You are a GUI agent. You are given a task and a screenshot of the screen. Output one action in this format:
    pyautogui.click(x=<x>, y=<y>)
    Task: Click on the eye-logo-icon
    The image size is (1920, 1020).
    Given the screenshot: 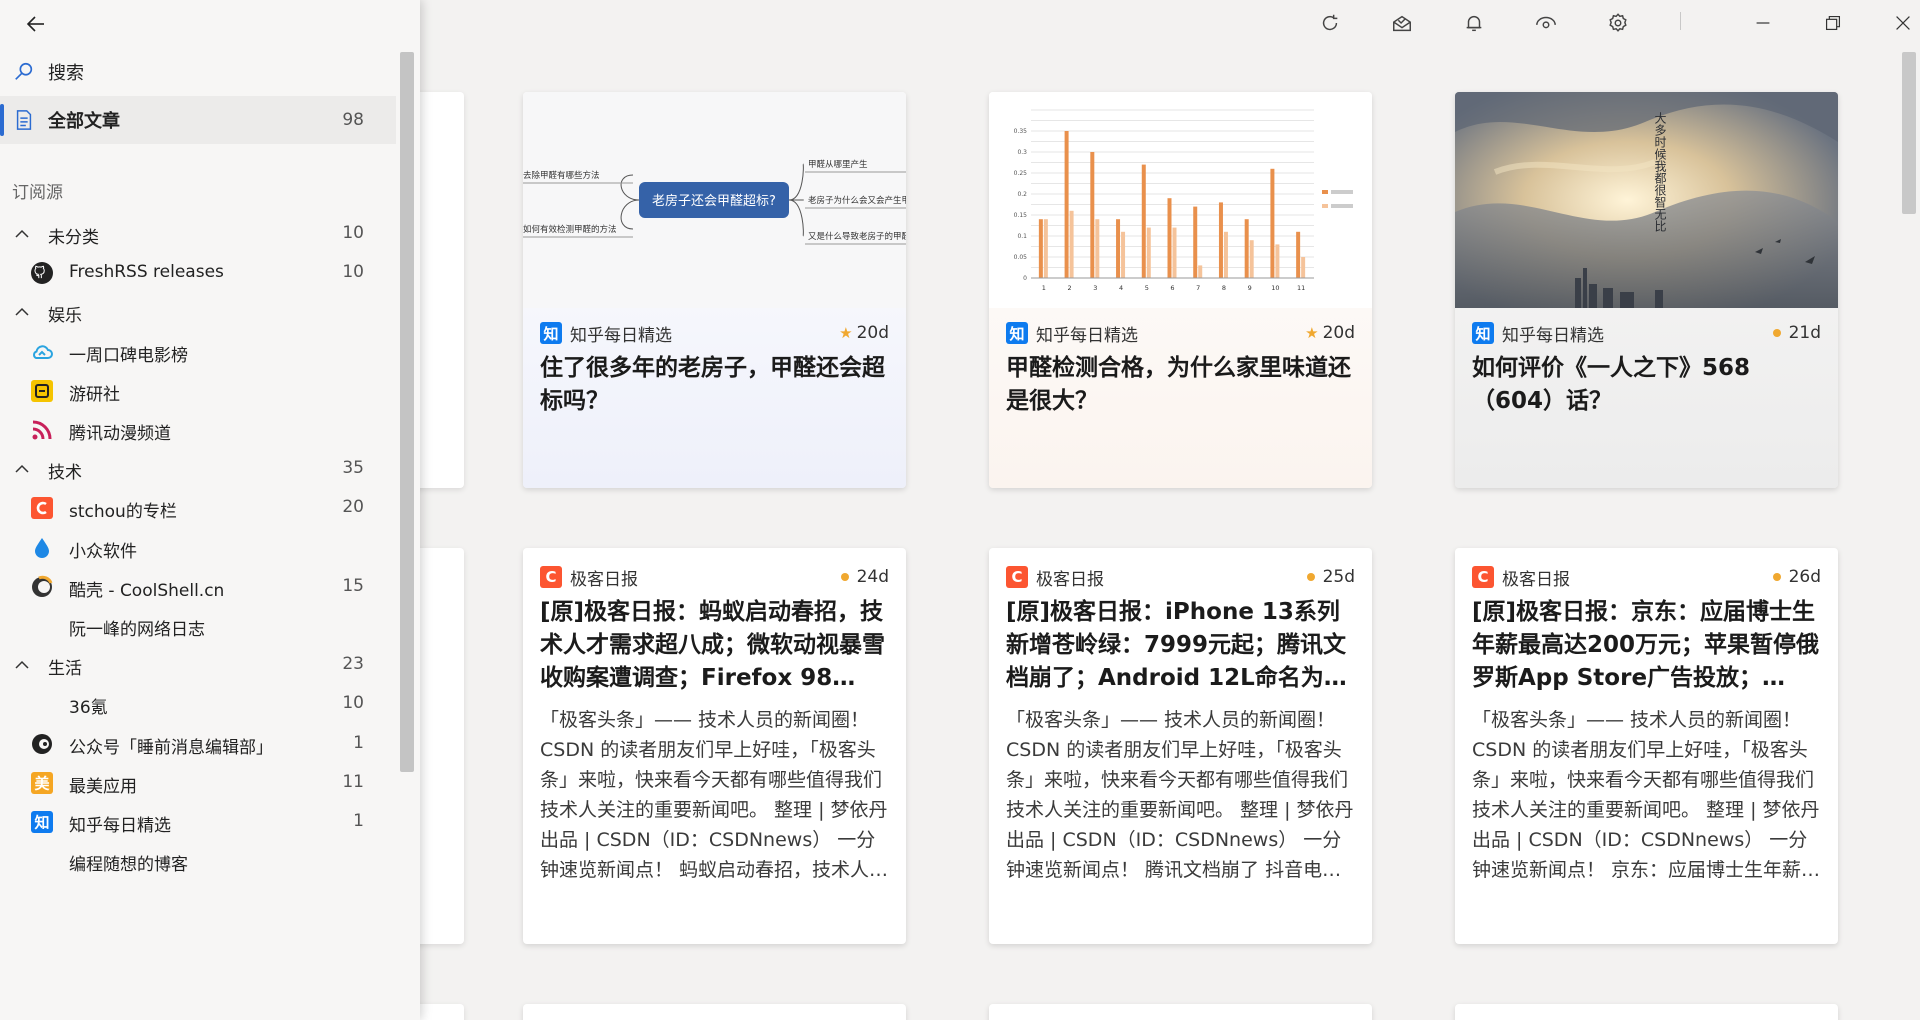 What is the action you would take?
    pyautogui.click(x=42, y=744)
    